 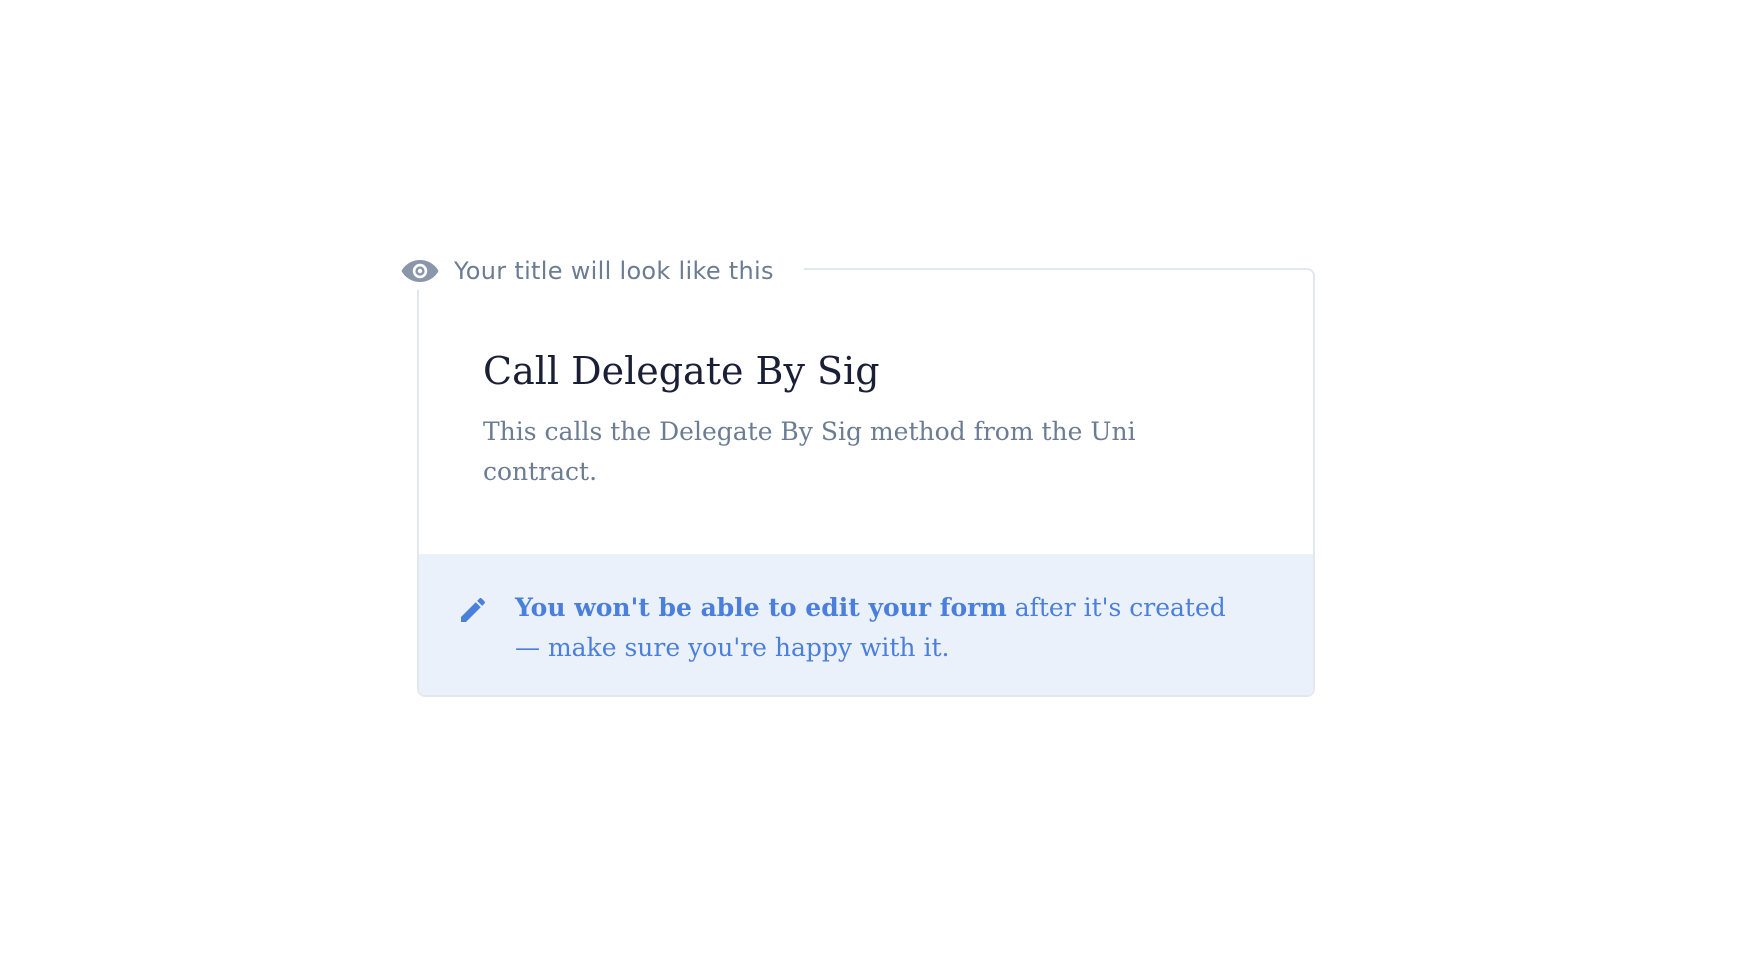 What do you see at coordinates (473, 609) in the screenshot?
I see `pencil-icon` at bounding box center [473, 609].